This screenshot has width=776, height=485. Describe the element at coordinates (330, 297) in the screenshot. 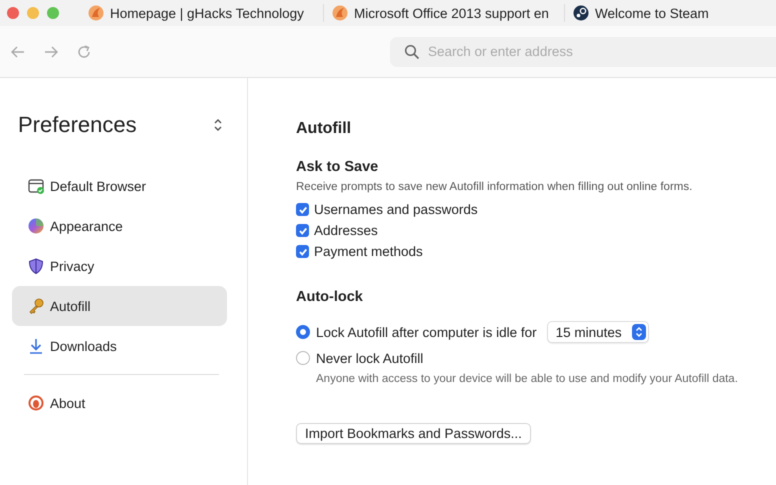

I see `section-heading: Auto-lock` at that location.